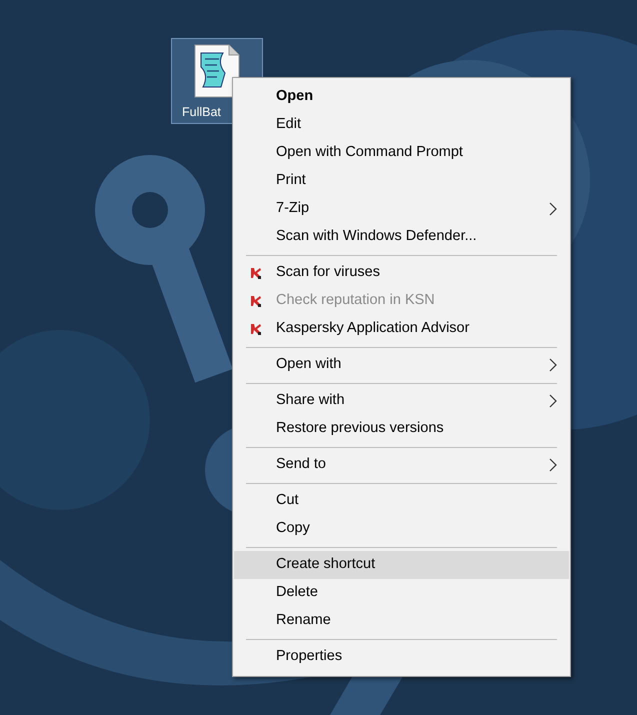 The width and height of the screenshot is (637, 715). What do you see at coordinates (401, 657) in the screenshot?
I see `menu-item: Properties` at bounding box center [401, 657].